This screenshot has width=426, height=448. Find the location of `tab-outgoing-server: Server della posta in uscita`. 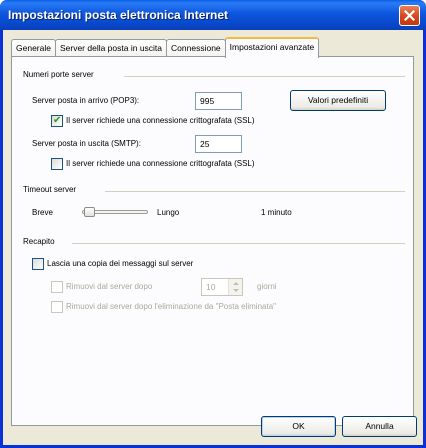

tab-outgoing-server: Server della posta in uscita is located at coordinates (111, 48).